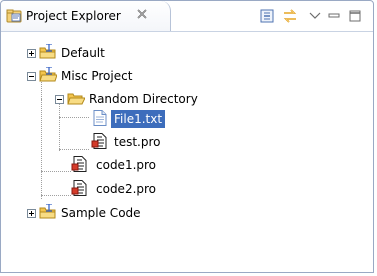  Describe the element at coordinates (73, 16) in the screenshot. I see `view-title: Project Explorer` at that location.